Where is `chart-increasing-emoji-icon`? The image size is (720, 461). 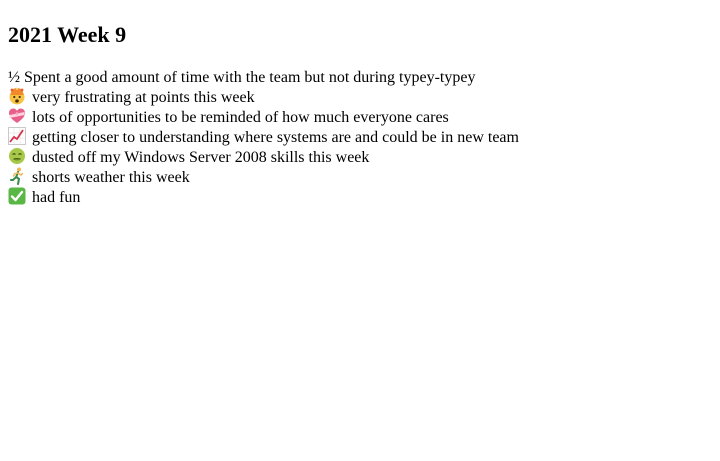 chart-increasing-emoji-icon is located at coordinates (17, 136).